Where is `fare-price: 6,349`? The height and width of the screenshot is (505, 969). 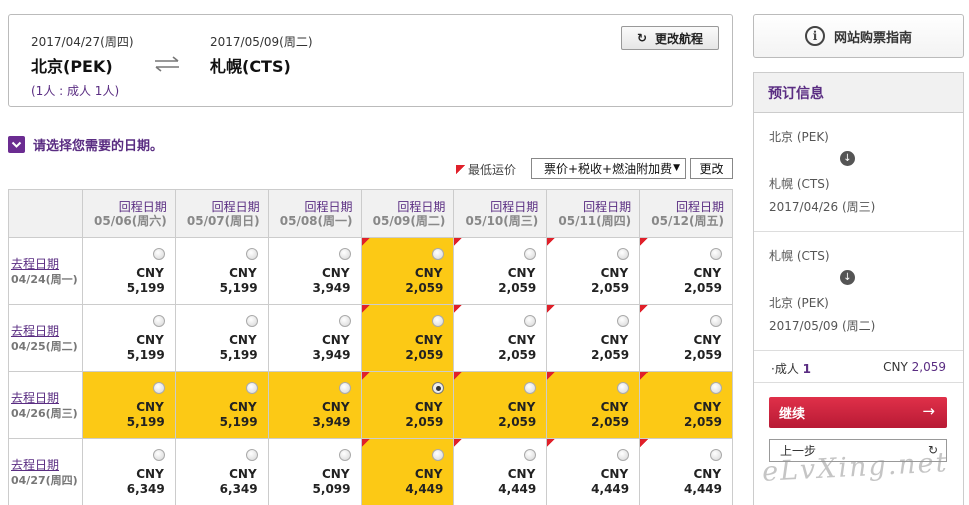 fare-price: 6,349 is located at coordinates (145, 489).